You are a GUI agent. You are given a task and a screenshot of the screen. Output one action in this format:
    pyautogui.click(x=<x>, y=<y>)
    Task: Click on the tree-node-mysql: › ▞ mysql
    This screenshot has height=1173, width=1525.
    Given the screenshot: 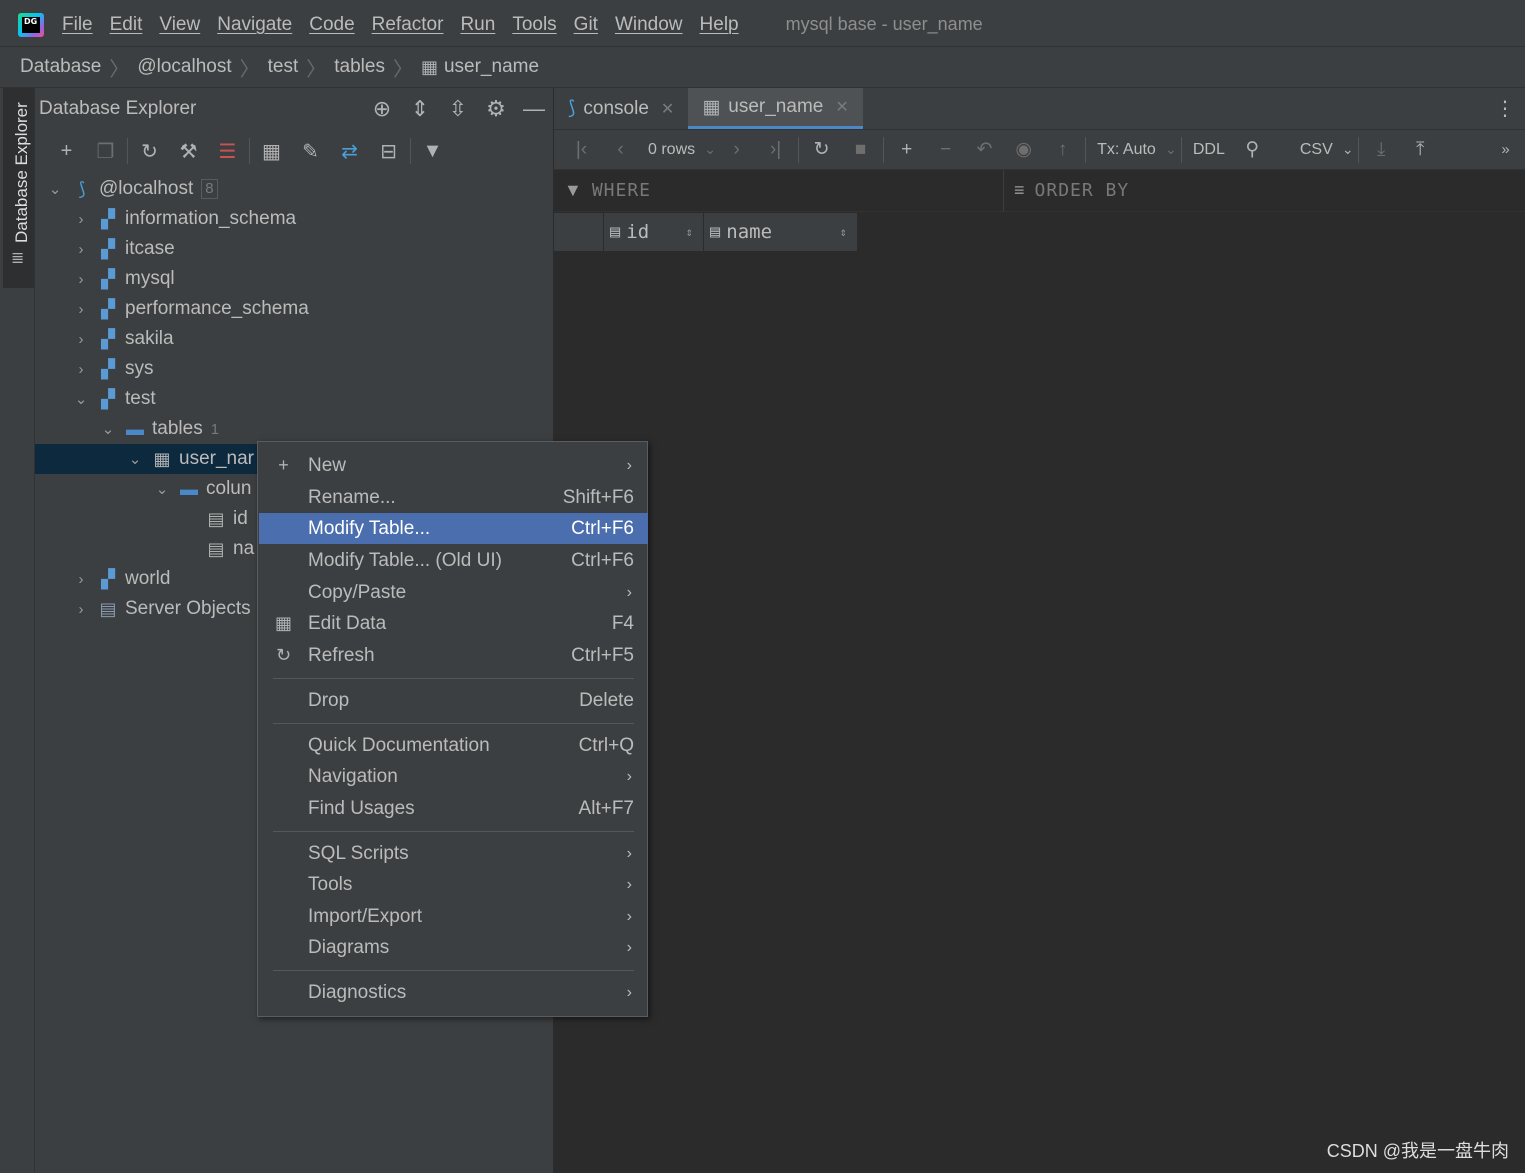 What is the action you would take?
    pyautogui.click(x=294, y=279)
    